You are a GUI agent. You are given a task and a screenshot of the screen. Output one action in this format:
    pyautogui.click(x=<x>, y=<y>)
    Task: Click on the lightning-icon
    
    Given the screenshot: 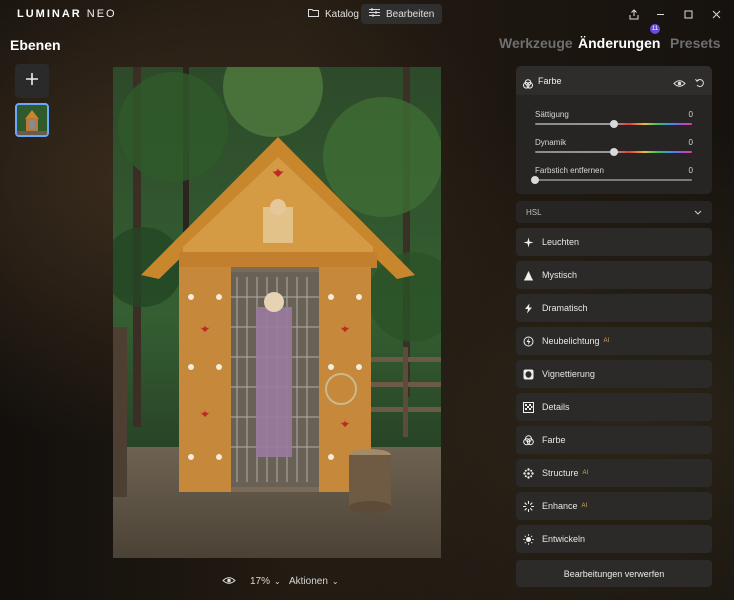 What is the action you would take?
    pyautogui.click(x=528, y=308)
    